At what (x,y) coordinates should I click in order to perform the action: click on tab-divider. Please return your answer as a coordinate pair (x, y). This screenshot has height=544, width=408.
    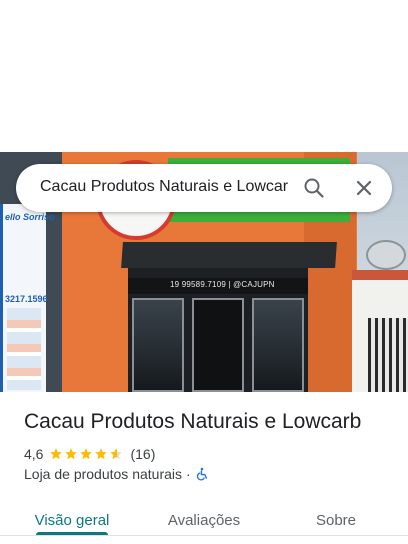
    Looking at the image, I should click on (204, 535).